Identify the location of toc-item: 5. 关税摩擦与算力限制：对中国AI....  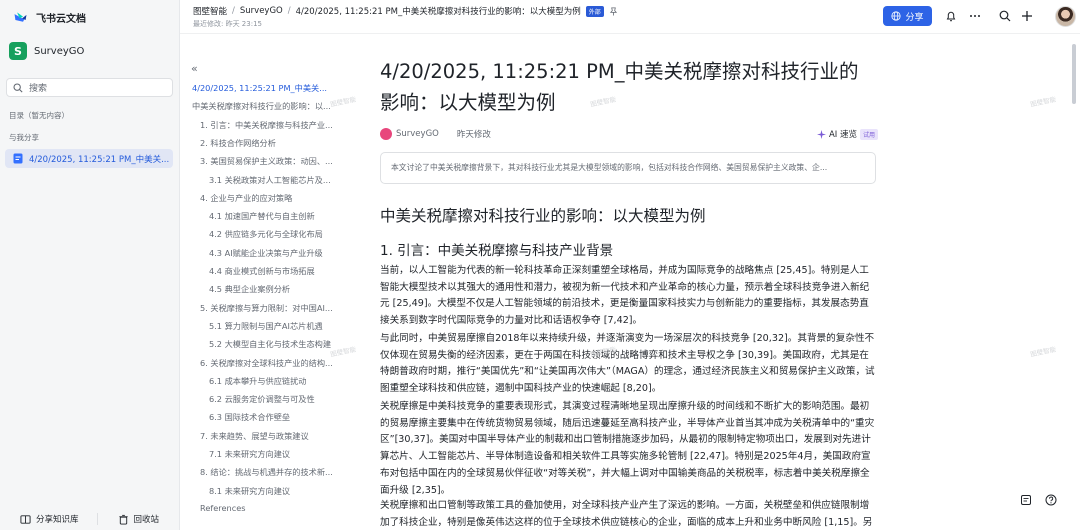
(271, 308).